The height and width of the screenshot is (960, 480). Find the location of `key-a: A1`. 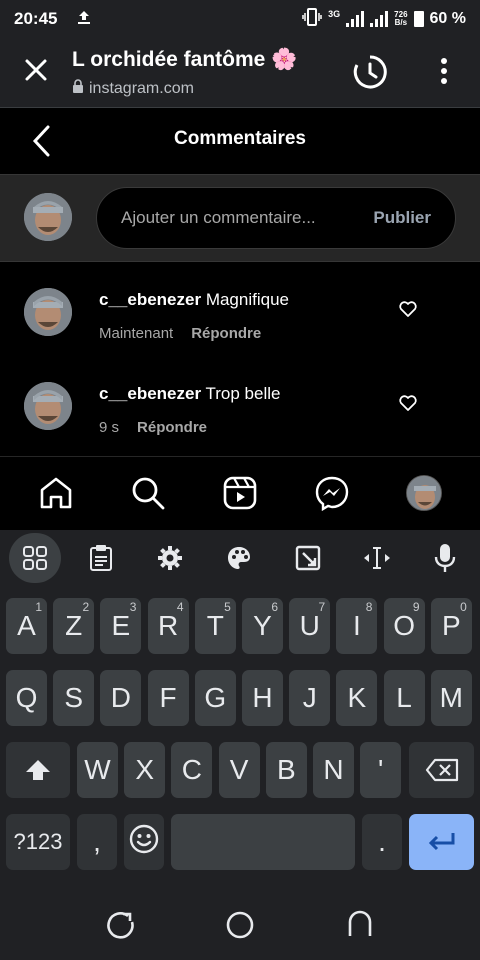

key-a: A1 is located at coordinates (26, 626).